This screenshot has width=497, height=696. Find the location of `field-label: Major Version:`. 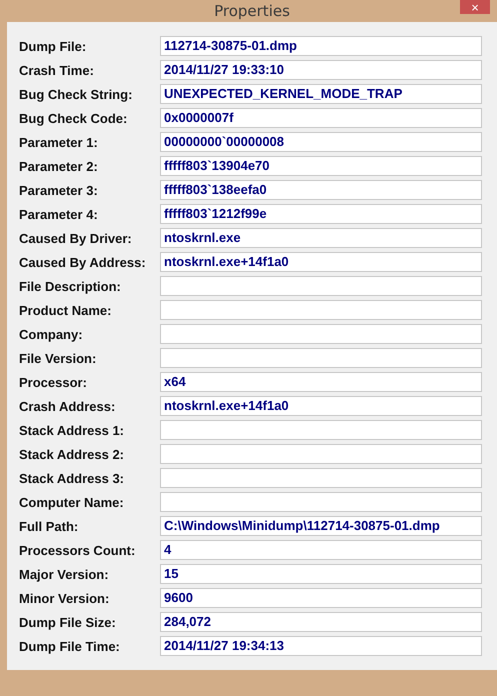

field-label: Major Version: is located at coordinates (64, 574).